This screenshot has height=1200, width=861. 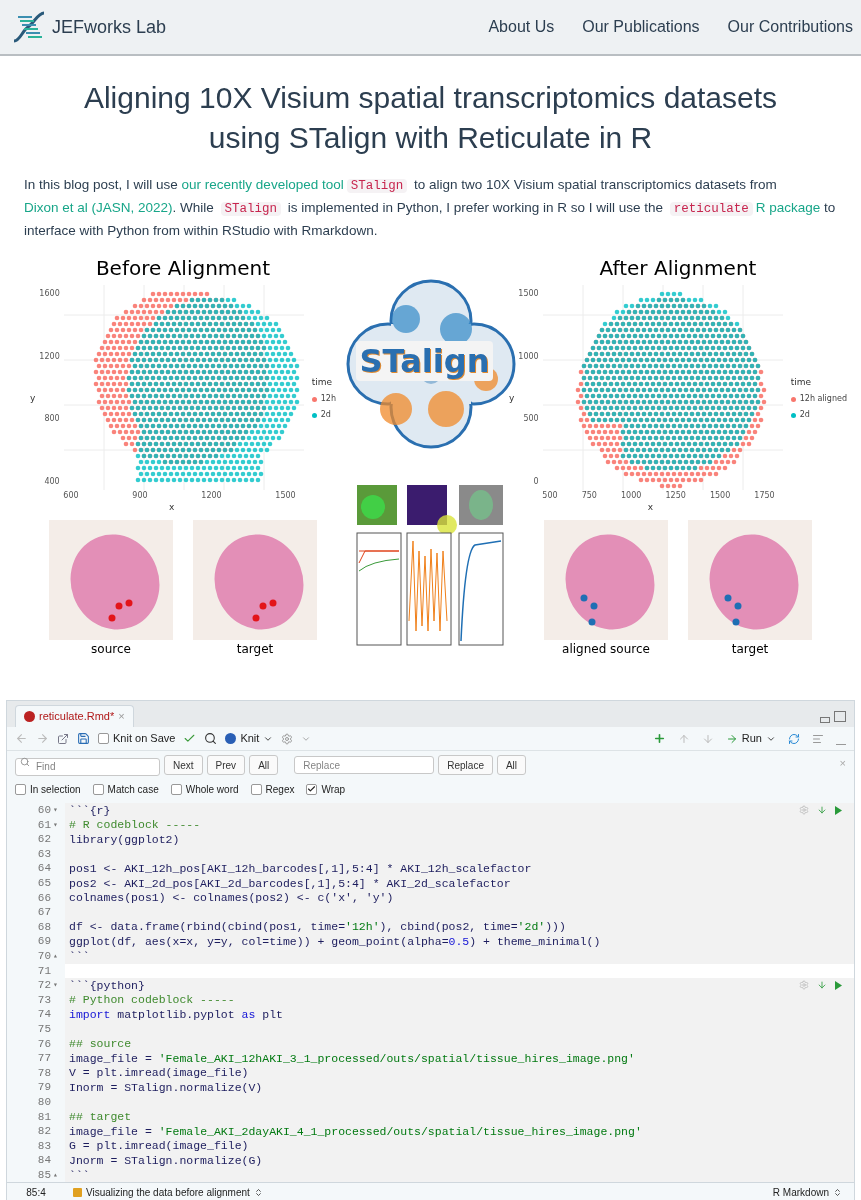 I want to click on axis-label: x, so click(x=171, y=507).